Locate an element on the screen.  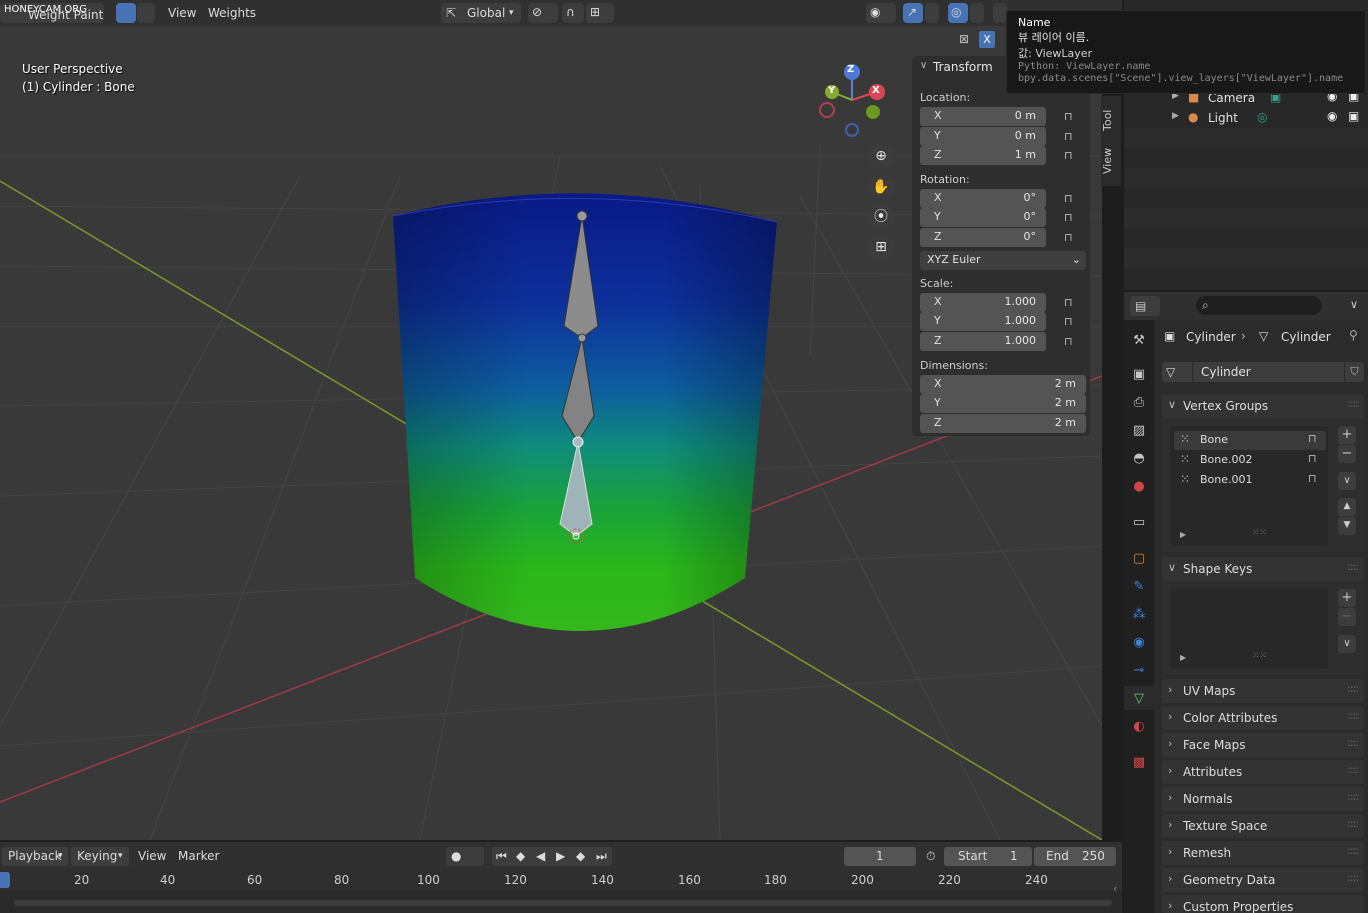
rotation-x-field: X 0° is located at coordinates (983, 198).